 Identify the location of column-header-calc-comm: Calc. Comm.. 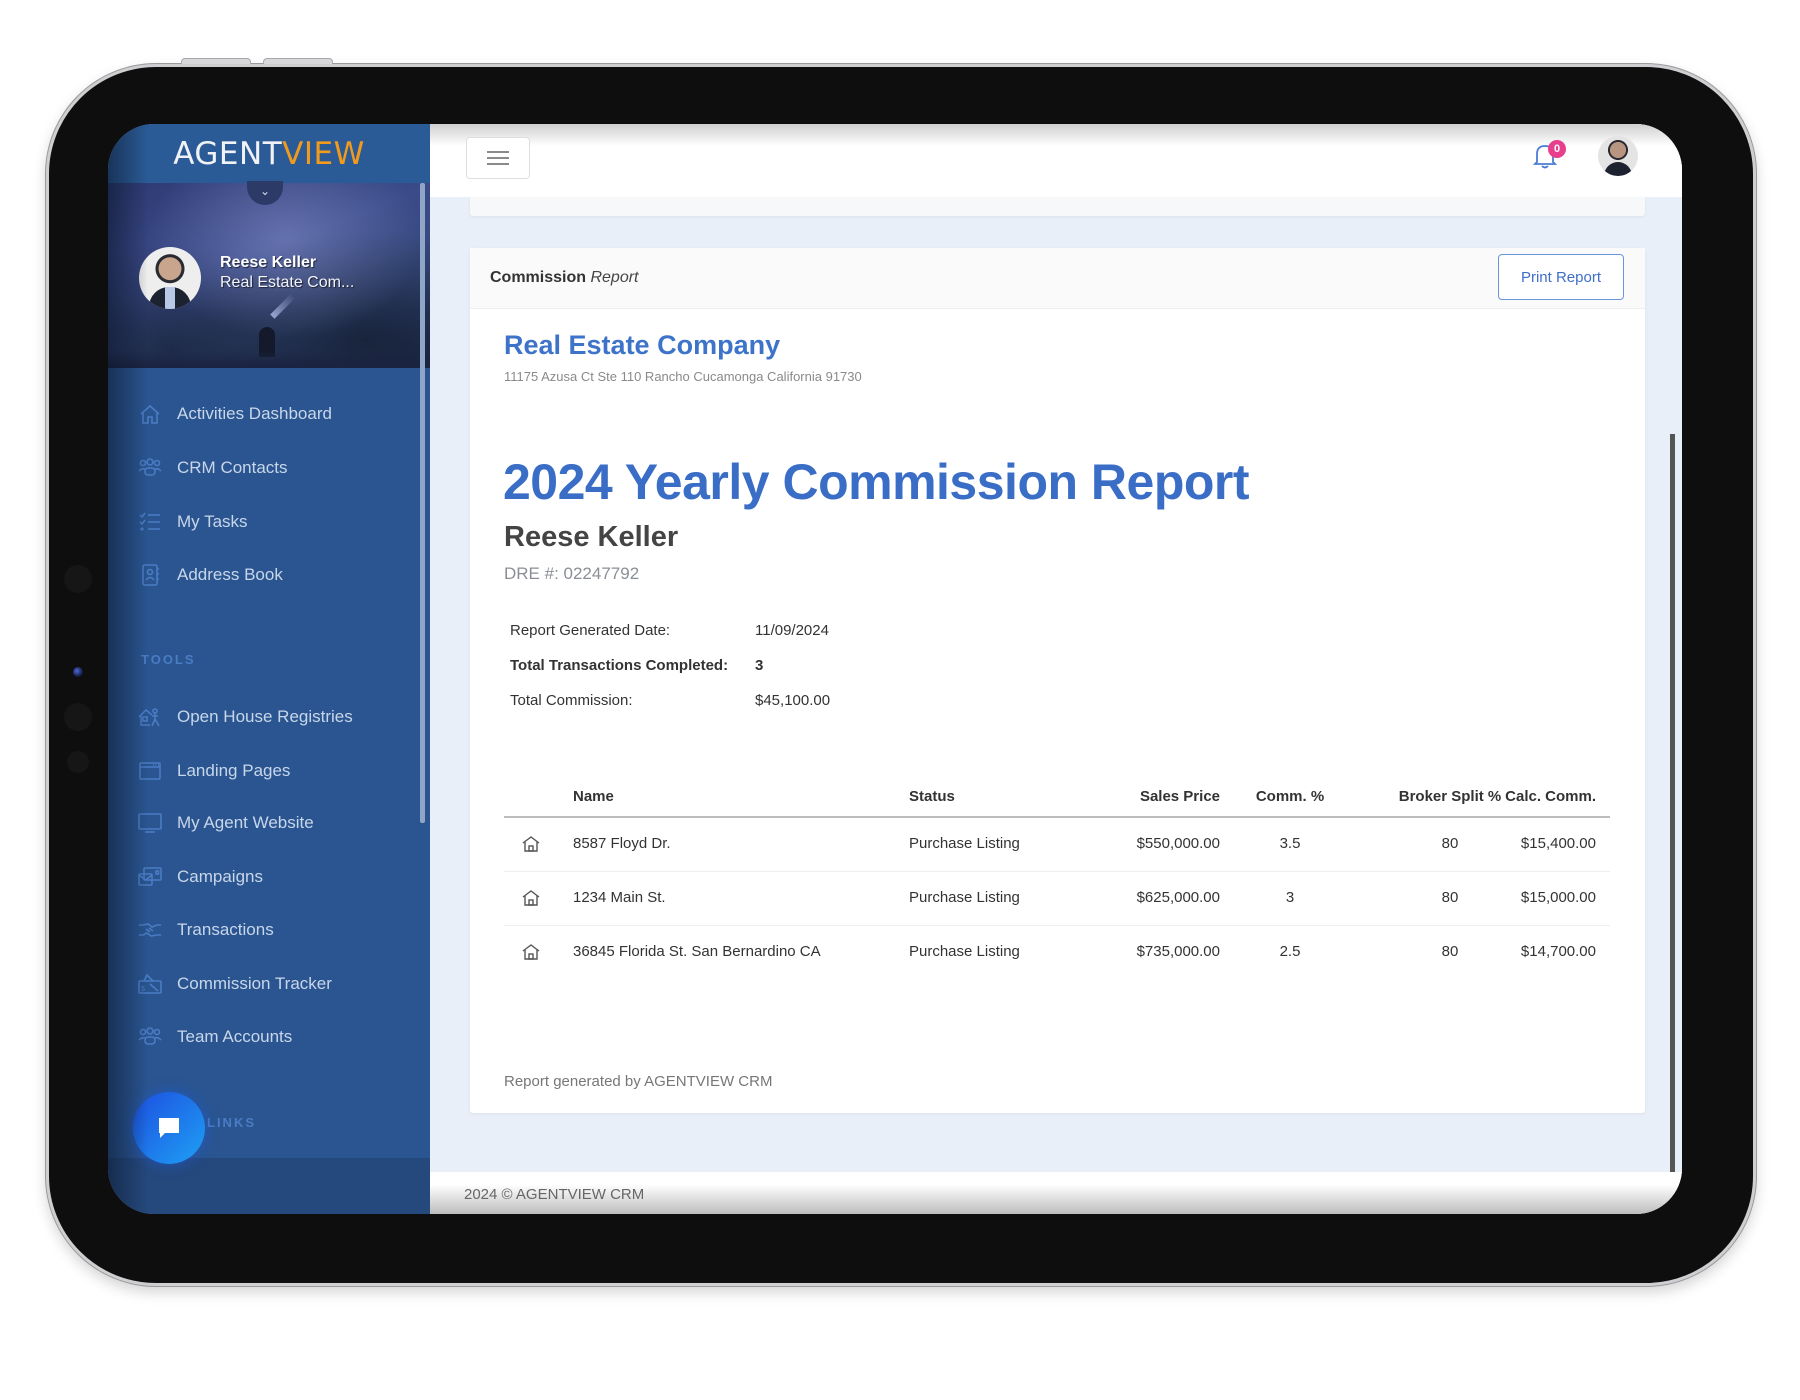
(1518, 796).